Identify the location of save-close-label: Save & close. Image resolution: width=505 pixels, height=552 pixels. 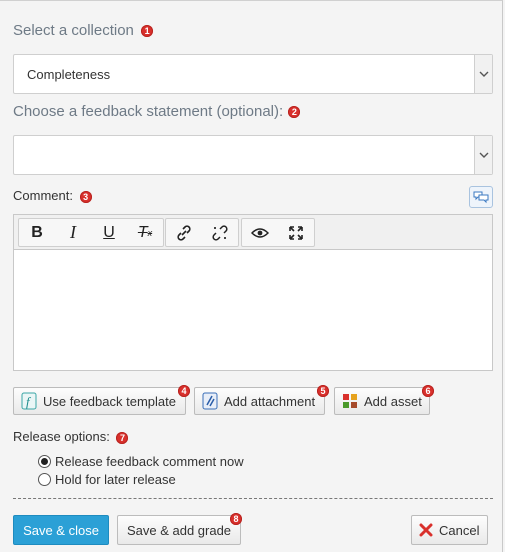
(61, 530).